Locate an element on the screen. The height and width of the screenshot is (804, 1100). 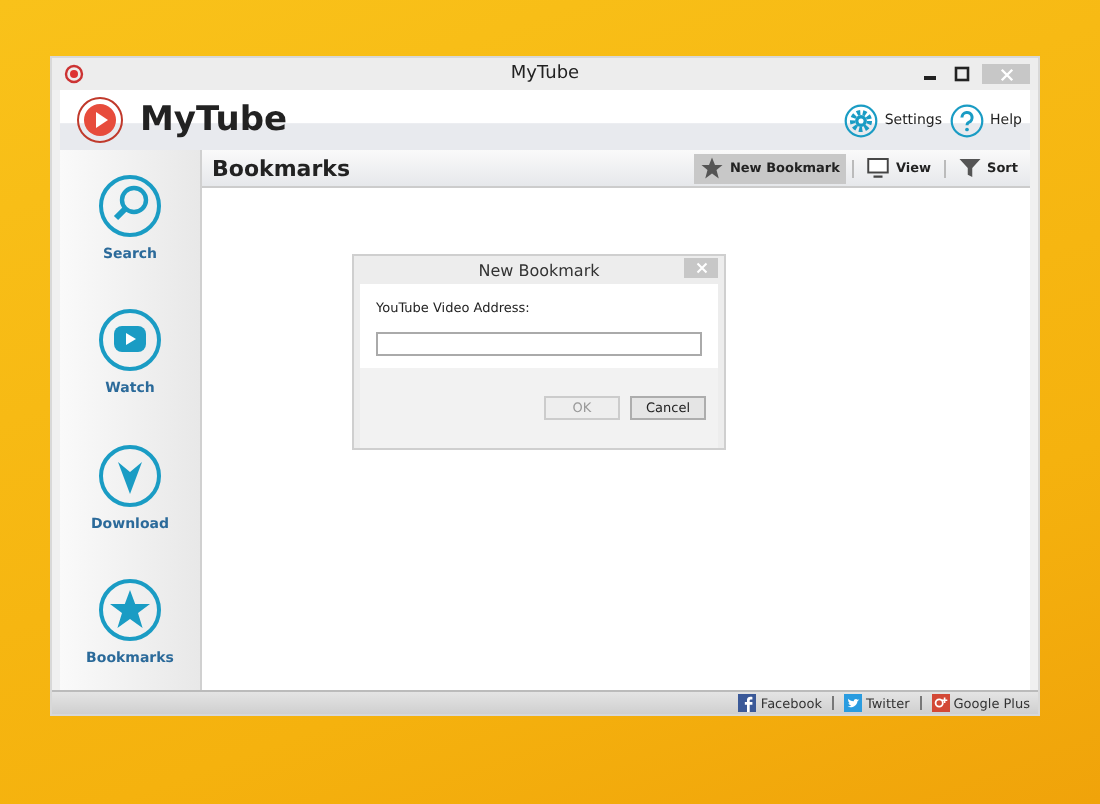
star-icon is located at coordinates (711, 168).